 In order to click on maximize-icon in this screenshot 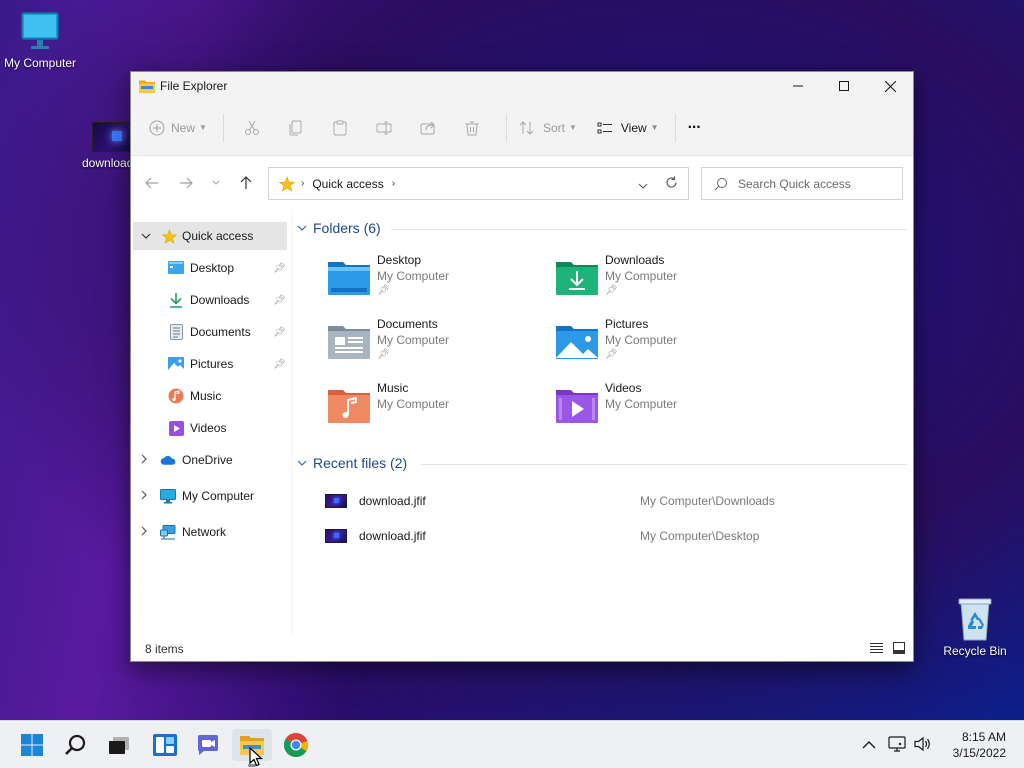, I will do `click(844, 86)`.